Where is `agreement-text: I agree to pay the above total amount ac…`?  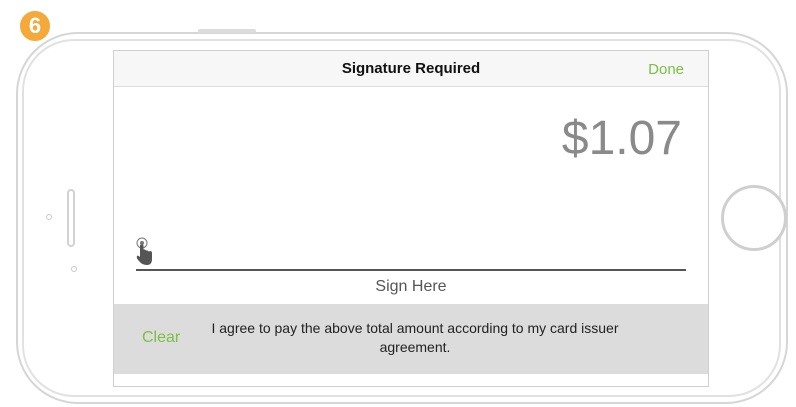 agreement-text: I agree to pay the above total amount ac… is located at coordinates (415, 337).